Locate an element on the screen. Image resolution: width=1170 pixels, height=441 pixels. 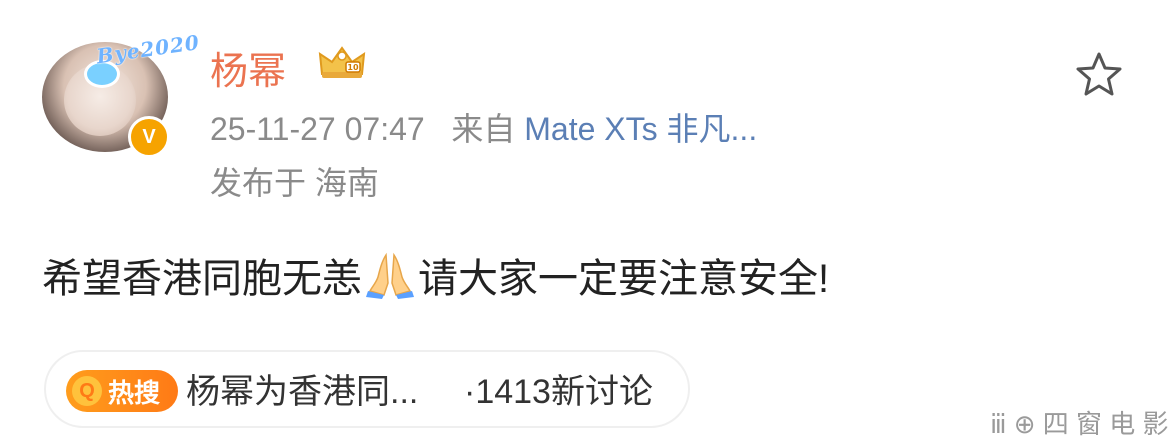
verified-badge: V is located at coordinates (149, 137).